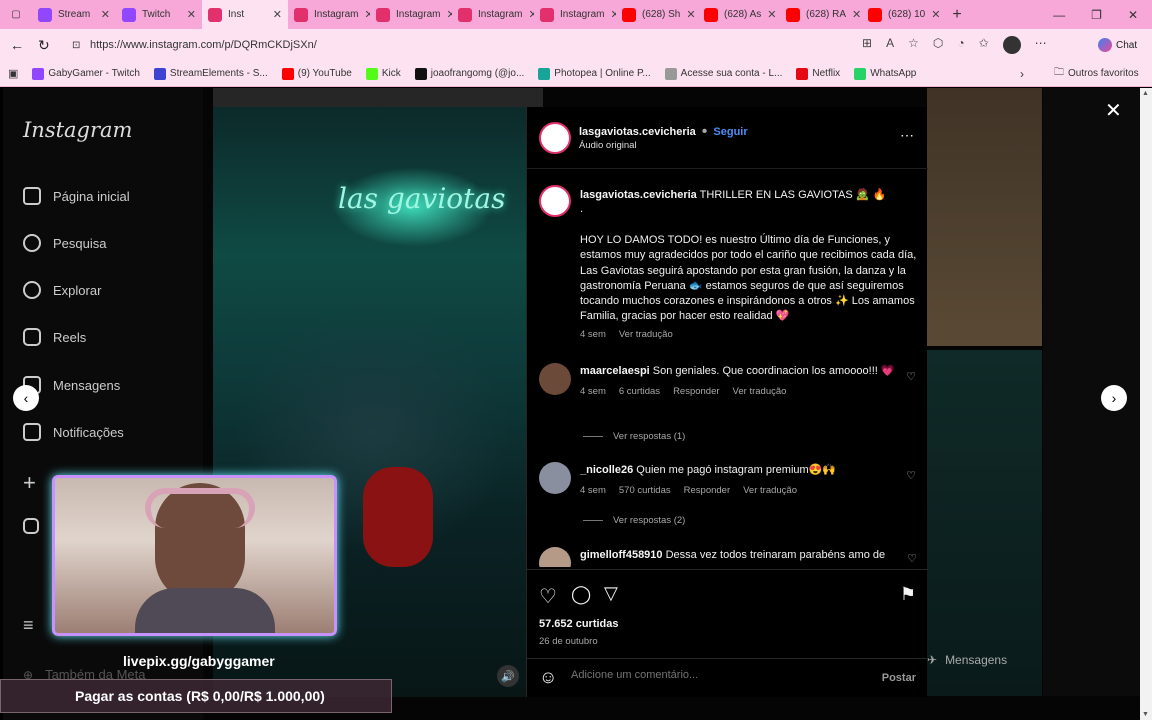 This screenshot has height=720, width=1152. I want to click on save-icon: ⚑, so click(908, 594).